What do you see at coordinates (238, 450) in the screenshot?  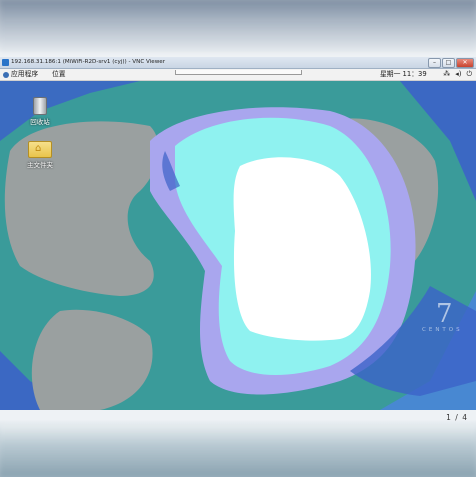 I see `blurred-bottom-area` at bounding box center [238, 450].